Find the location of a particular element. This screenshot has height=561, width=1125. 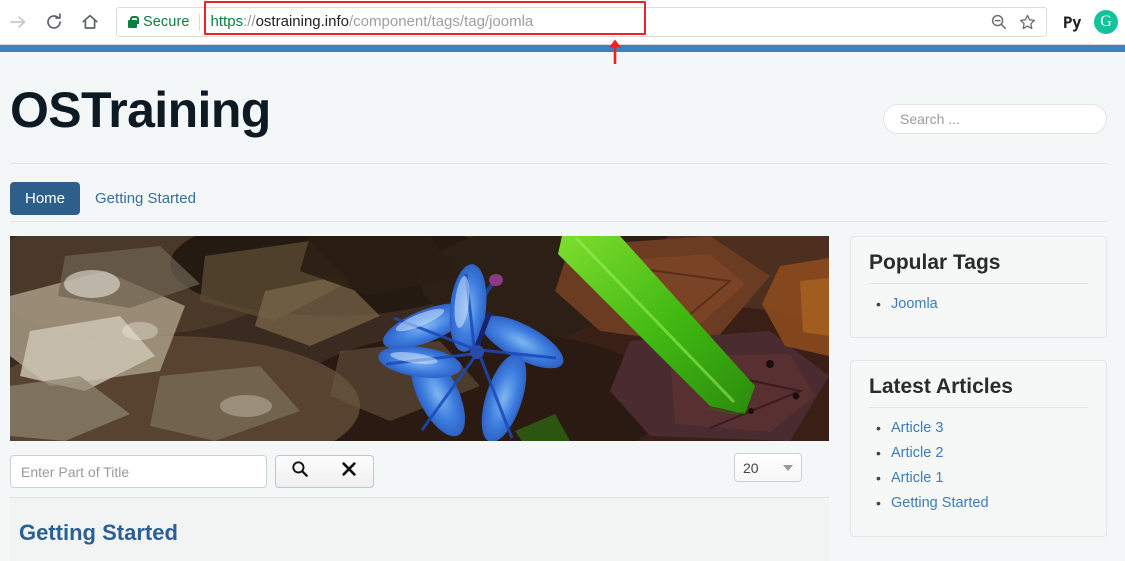

module-title: Latest Articles is located at coordinates (941, 387).